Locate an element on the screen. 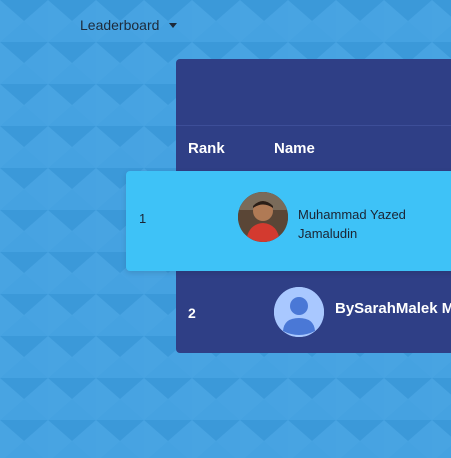  caret-down-icon is located at coordinates (173, 25).